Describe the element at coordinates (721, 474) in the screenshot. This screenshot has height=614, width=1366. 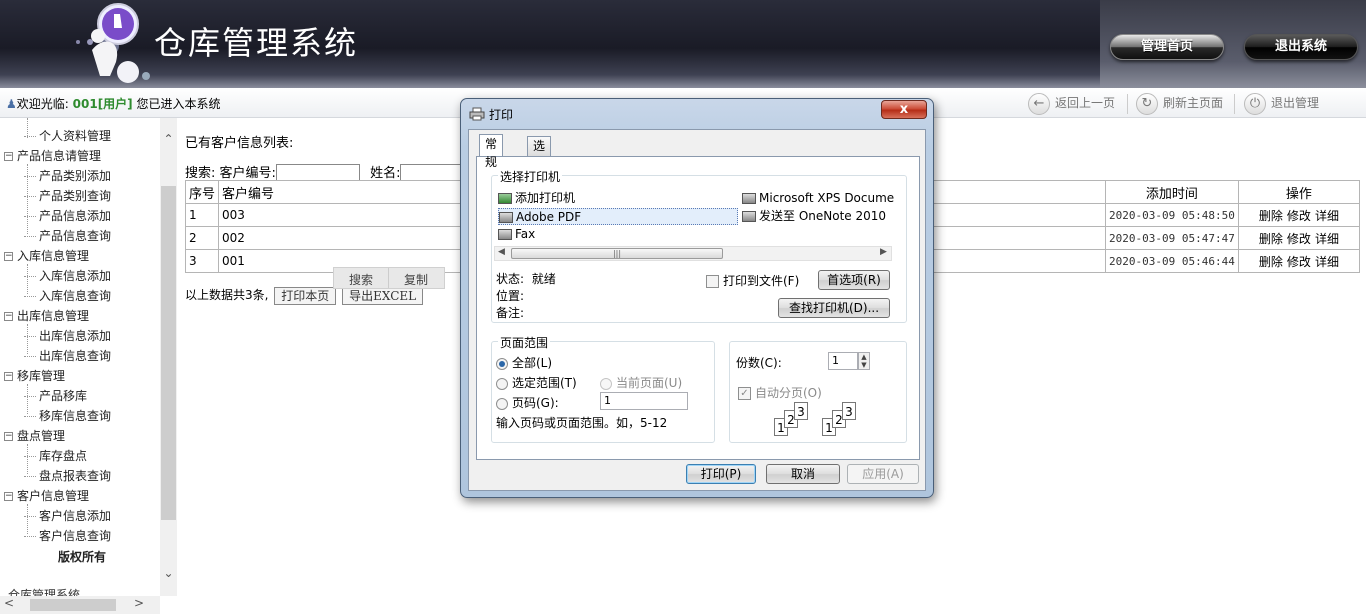
I see `print-button: 打印(P)` at that location.